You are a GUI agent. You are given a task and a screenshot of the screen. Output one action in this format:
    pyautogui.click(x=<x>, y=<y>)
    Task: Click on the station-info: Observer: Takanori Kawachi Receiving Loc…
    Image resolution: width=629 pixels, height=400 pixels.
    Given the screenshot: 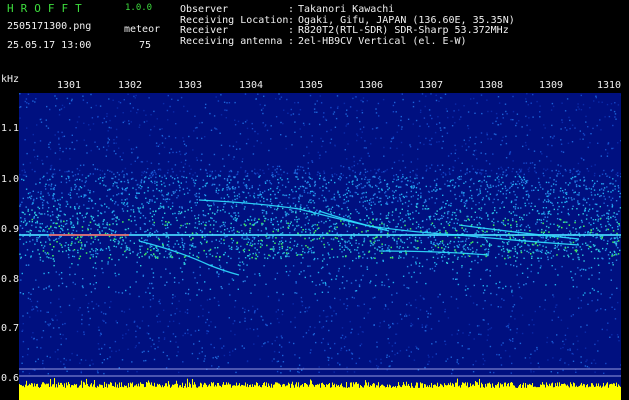 What is the action you would take?
    pyautogui.click(x=347, y=25)
    